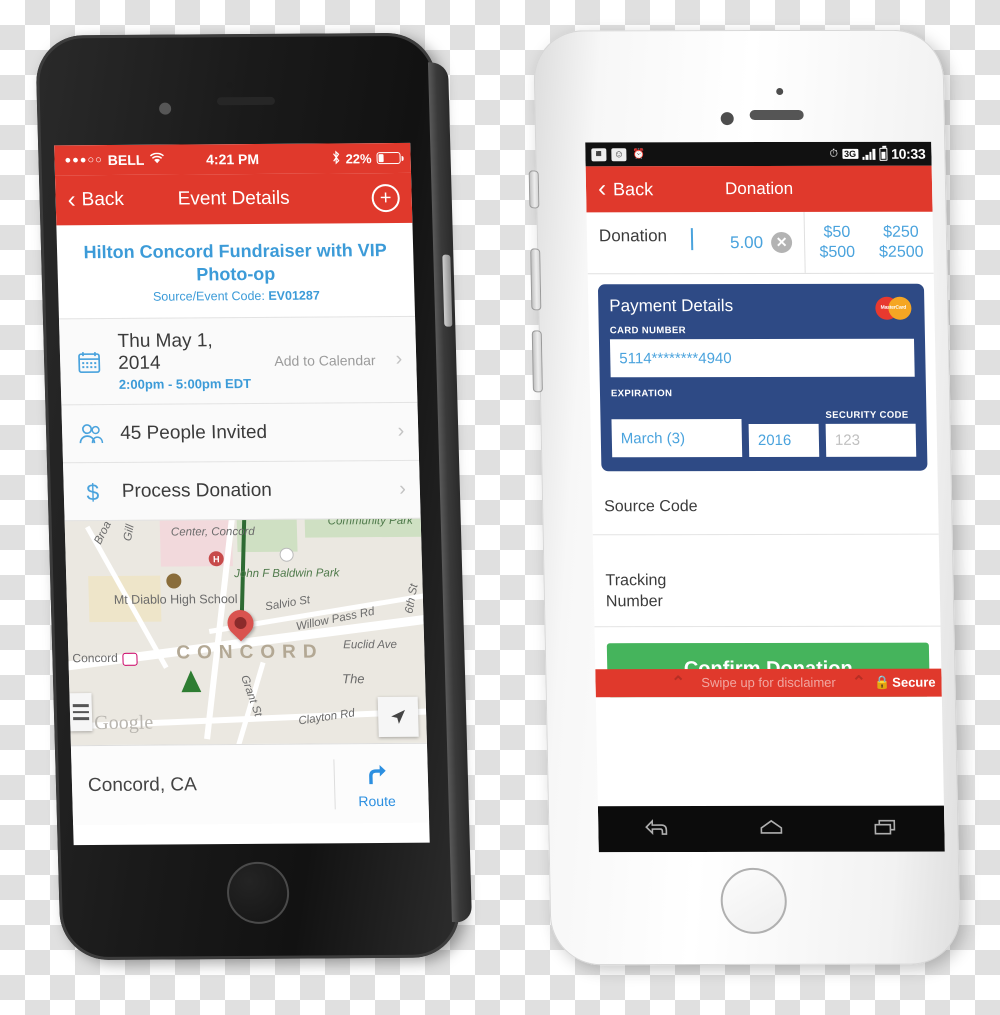  I want to click on security-code-label: SECURITY CODE, so click(867, 415).